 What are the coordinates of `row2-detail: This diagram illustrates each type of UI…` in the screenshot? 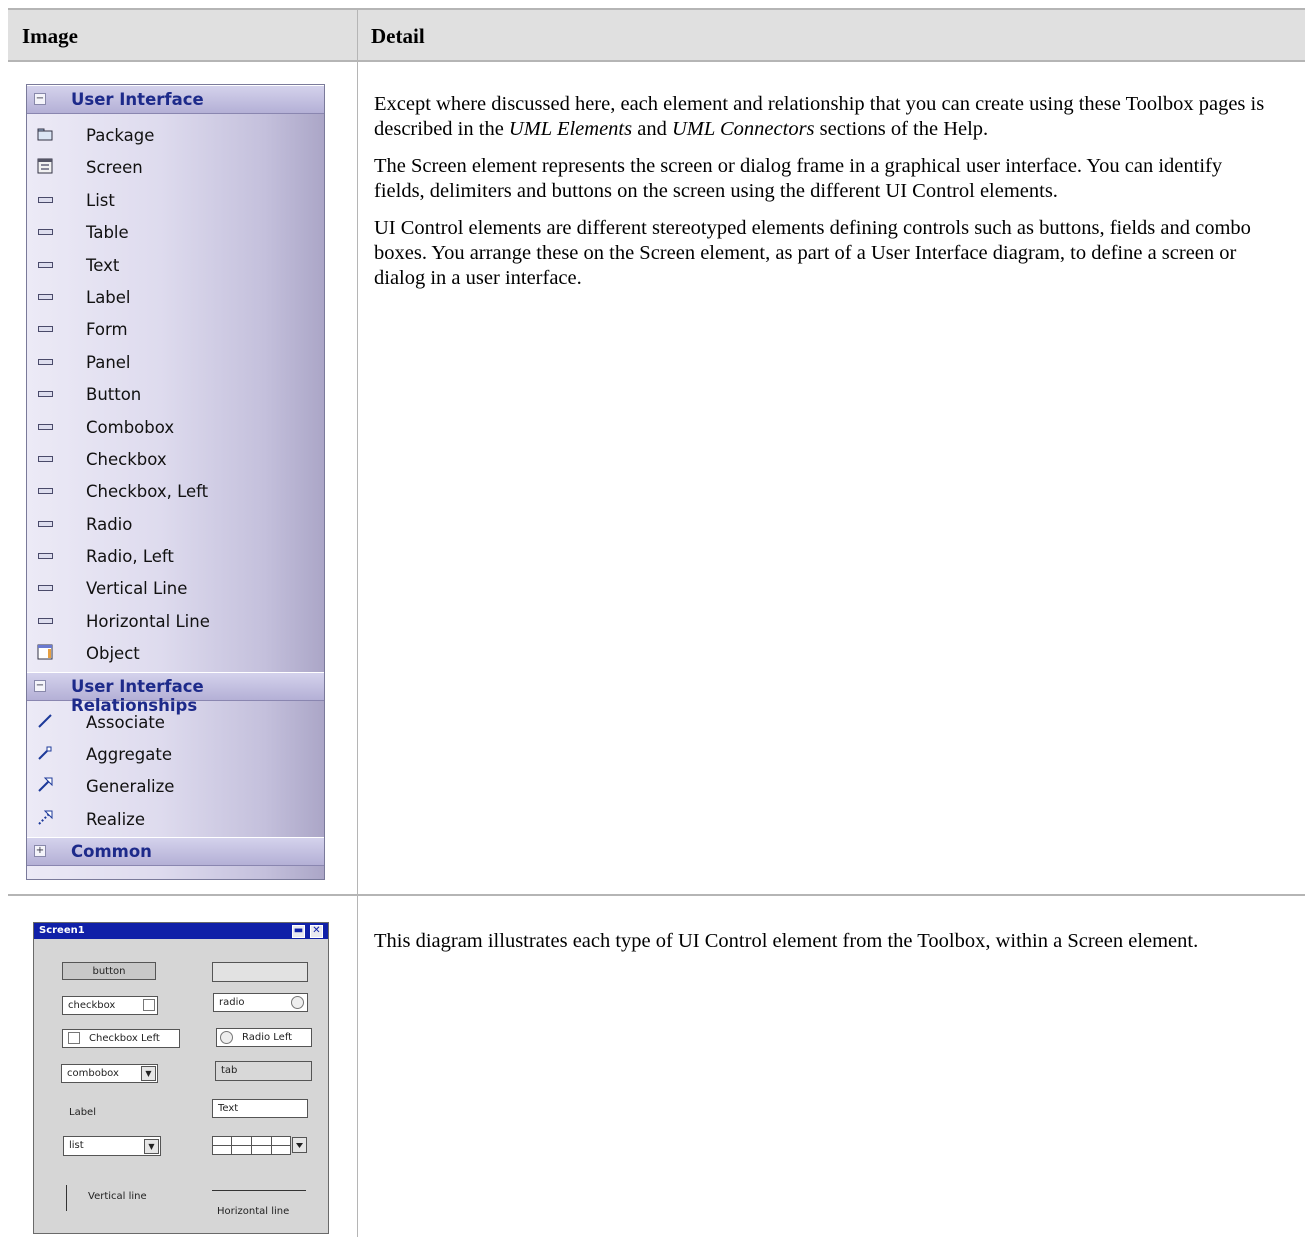 It's located at (824, 947).